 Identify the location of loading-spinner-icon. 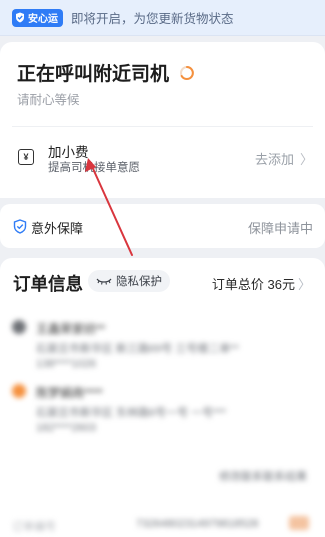
(187, 72).